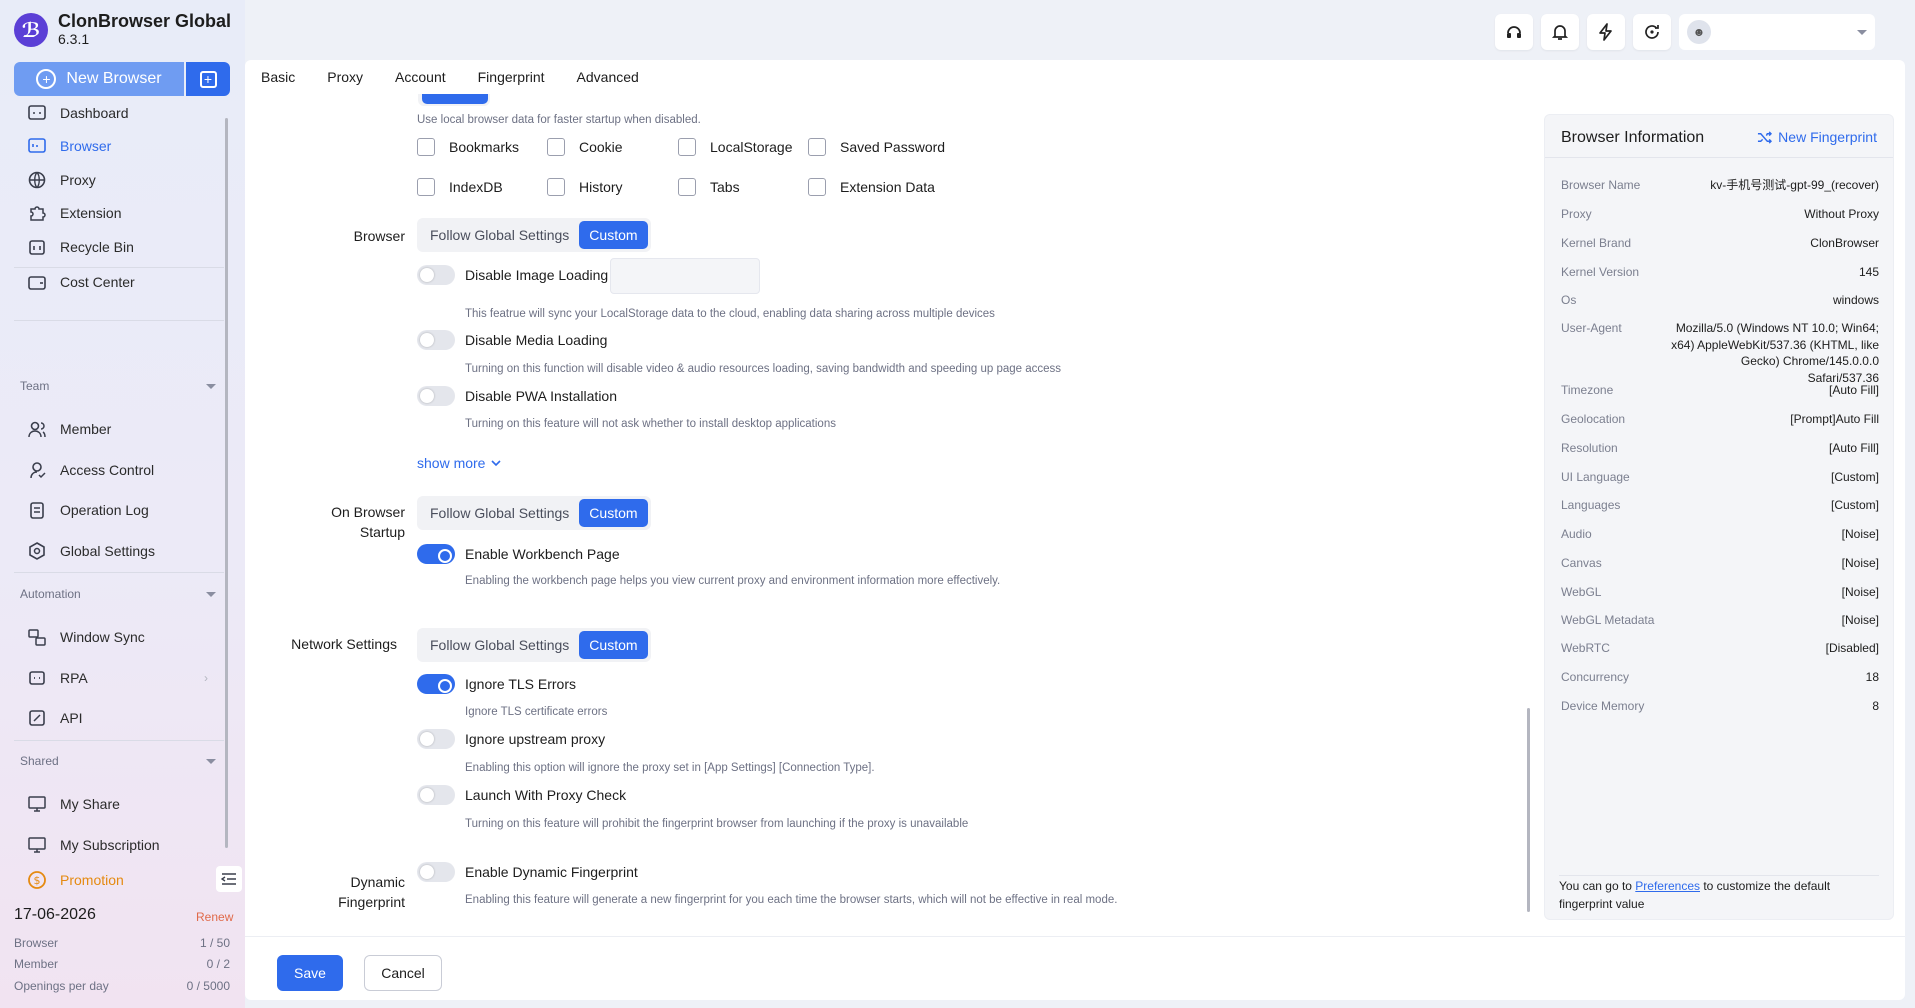 The width and height of the screenshot is (1915, 1008). Describe the element at coordinates (278, 77) in the screenshot. I see `tab-basic: Basic` at that location.